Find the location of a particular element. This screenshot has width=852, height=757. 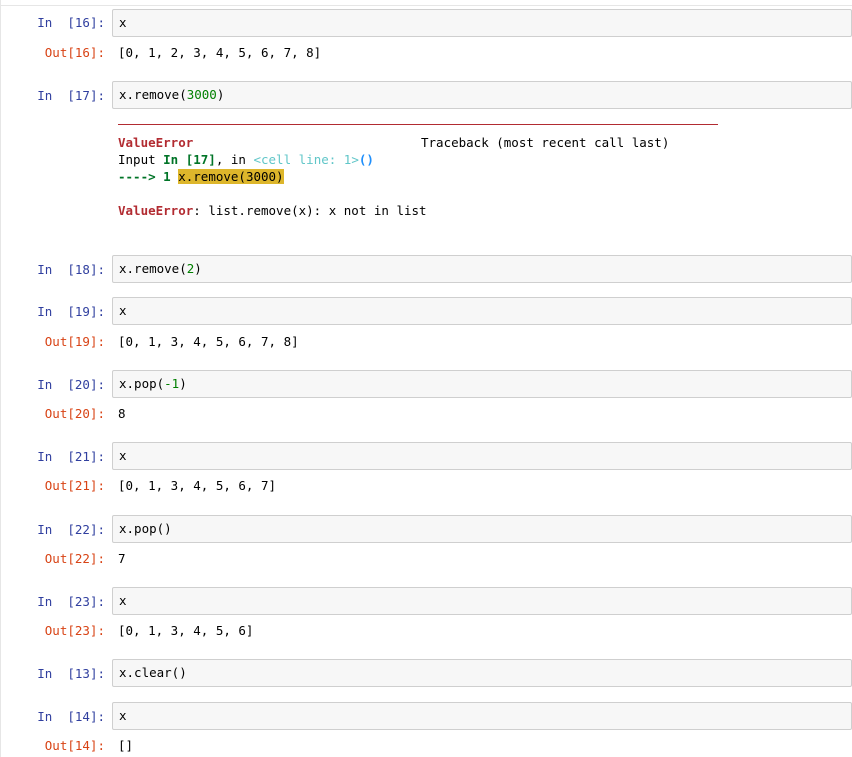

out-prompt-16: Out[16]: is located at coordinates (74, 52).